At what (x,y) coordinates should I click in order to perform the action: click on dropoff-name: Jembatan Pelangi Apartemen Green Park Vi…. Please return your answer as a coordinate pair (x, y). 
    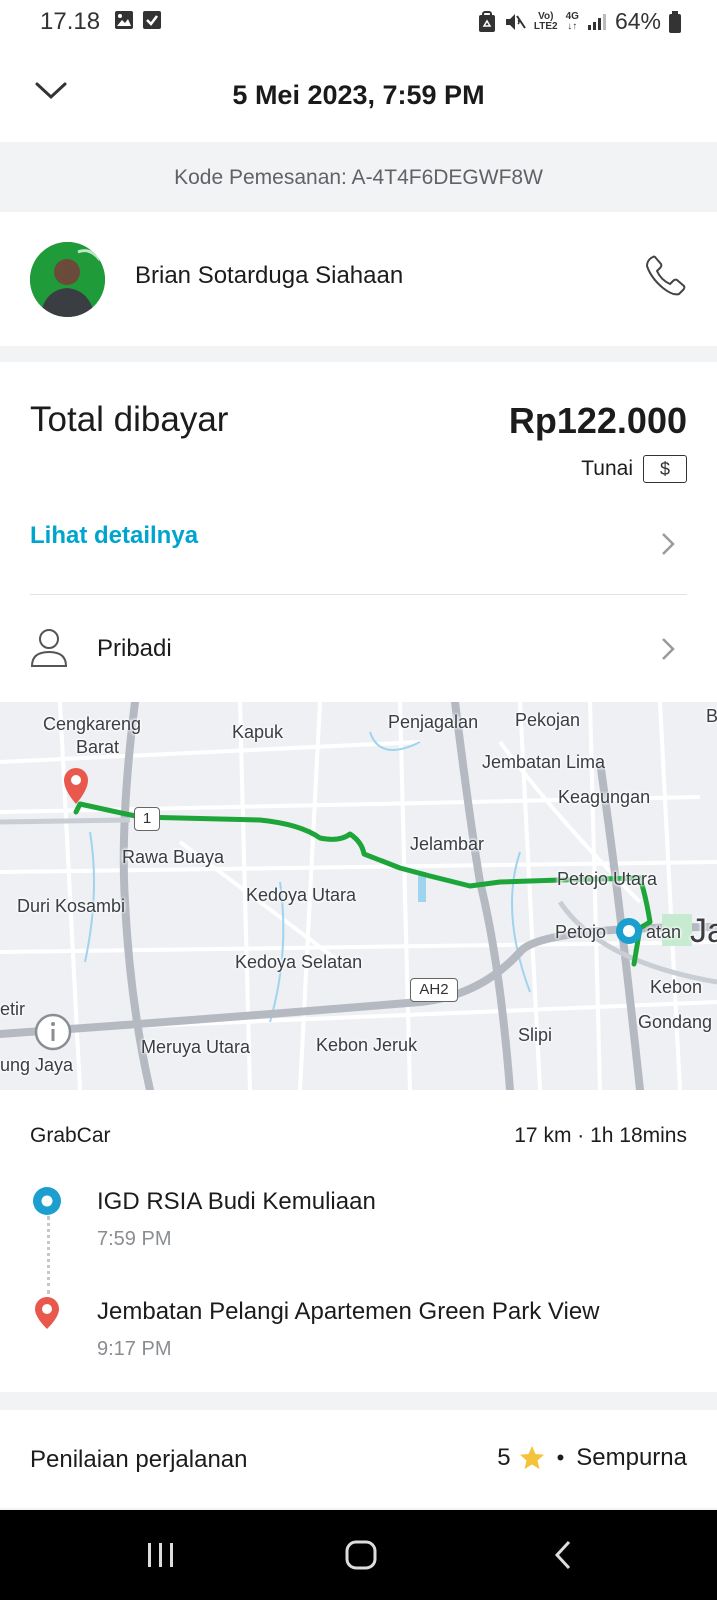
    Looking at the image, I should click on (348, 1311).